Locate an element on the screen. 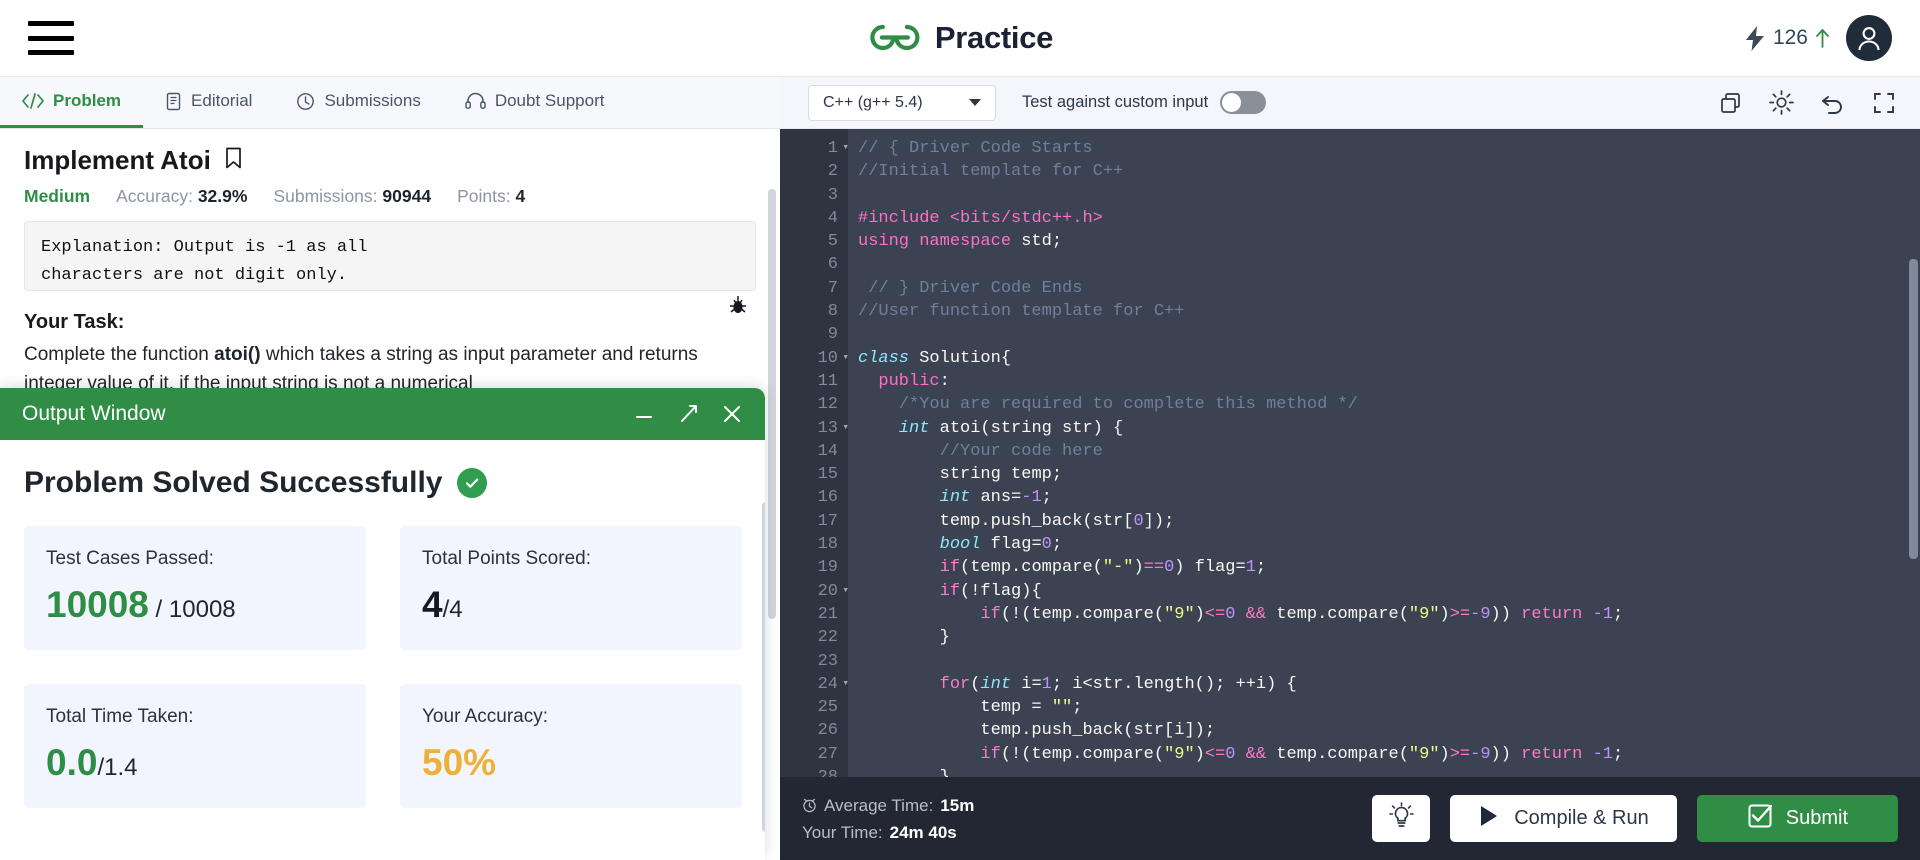 Image resolution: width=1920 pixels, height=860 pixels. brand: Practice is located at coordinates (960, 38).